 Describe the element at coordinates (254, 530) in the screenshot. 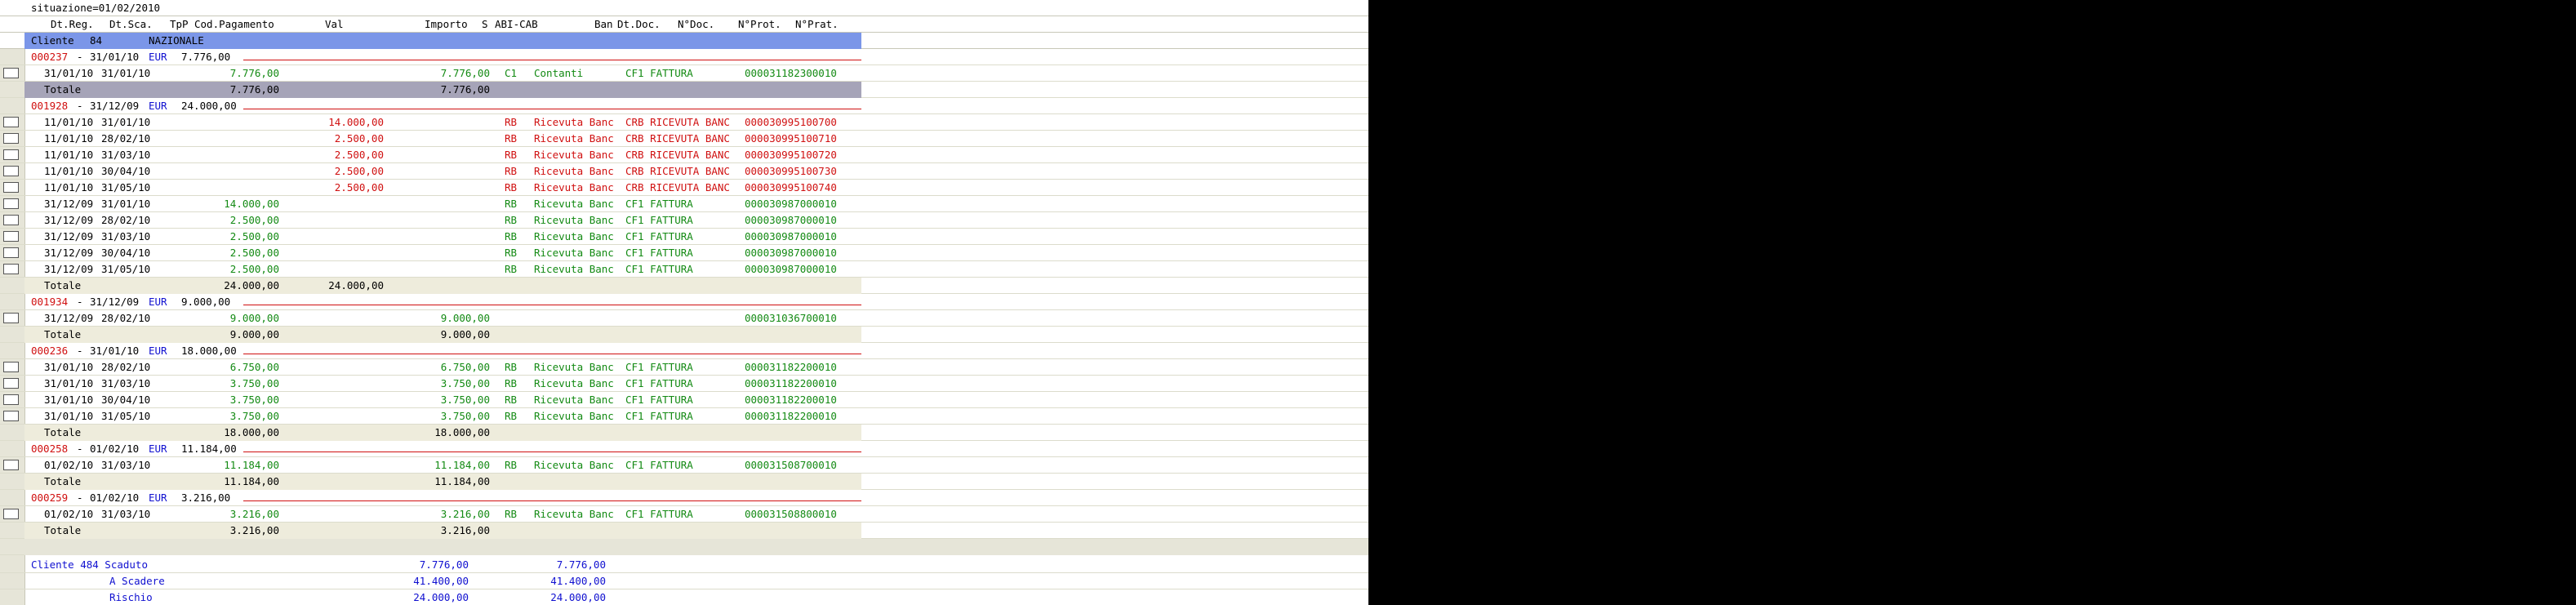

I see `total-amount: 3.216,00` at that location.